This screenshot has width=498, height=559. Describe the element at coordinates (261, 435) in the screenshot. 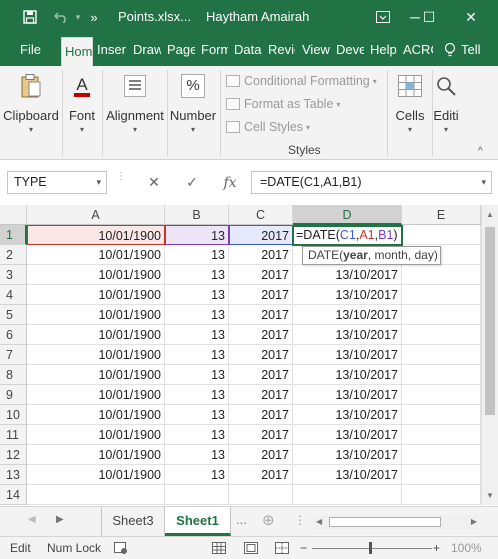

I see `cell-c11: 2017` at that location.